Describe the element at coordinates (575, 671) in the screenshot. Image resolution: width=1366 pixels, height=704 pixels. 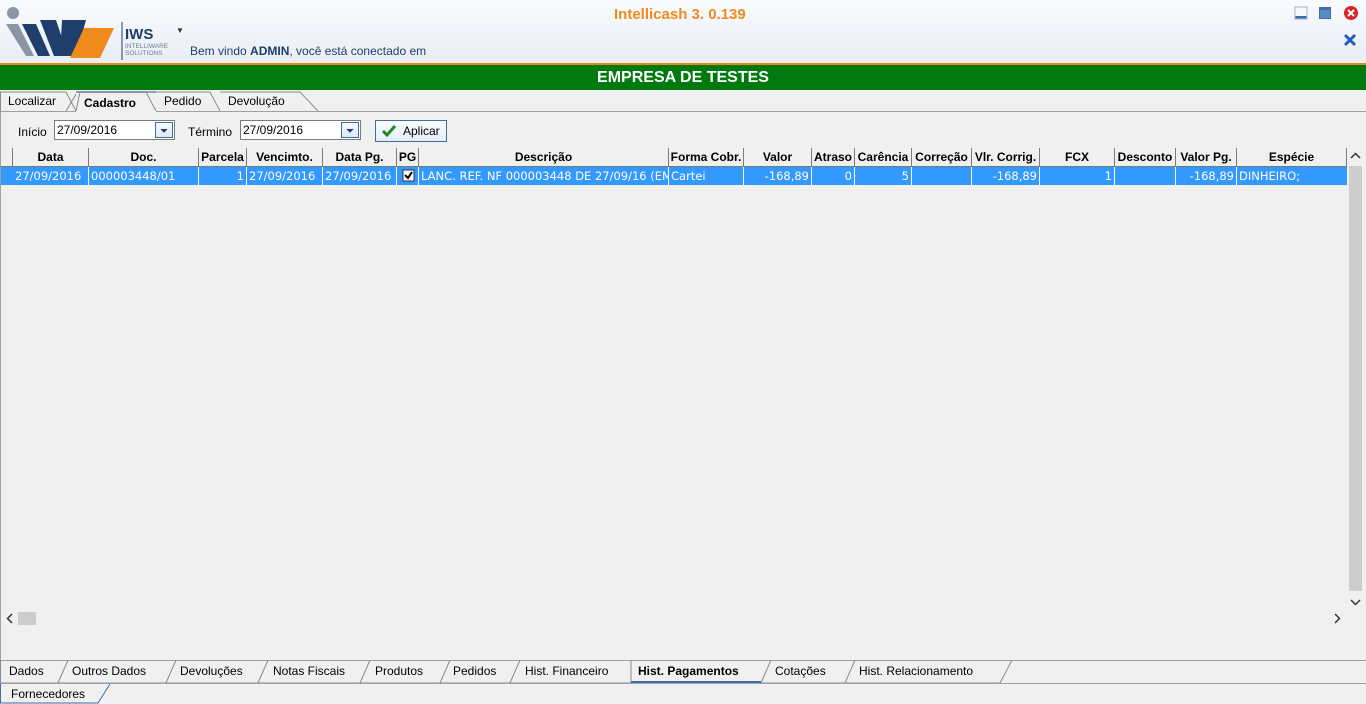
I see `tab-hist-financeiro: Hist. Financeiro` at that location.